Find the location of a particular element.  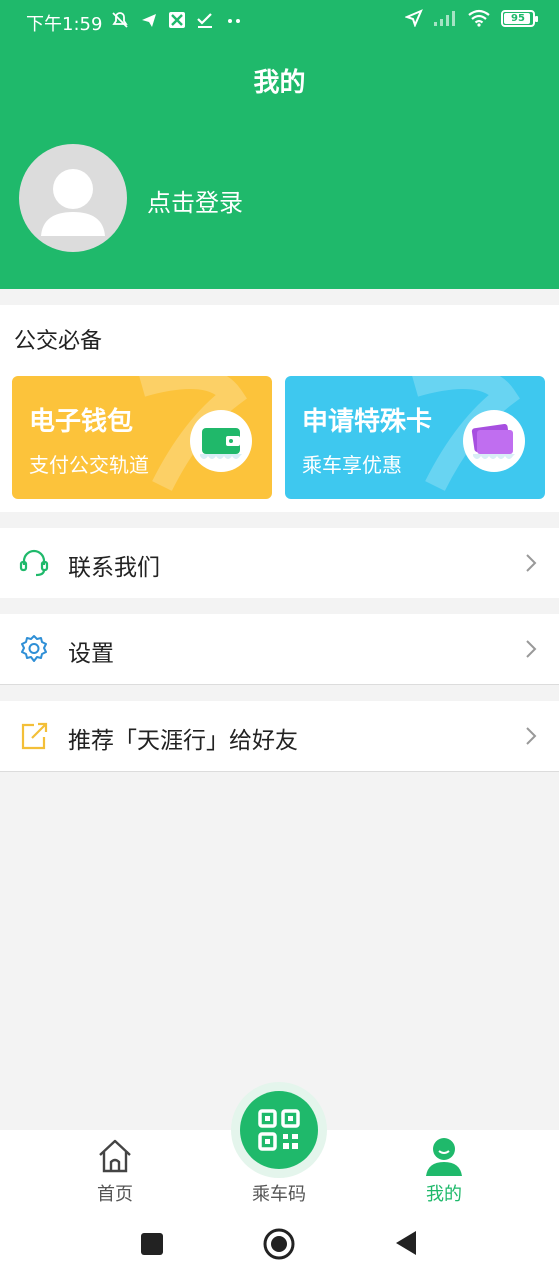

home-circle-icon is located at coordinates (279, 1244).